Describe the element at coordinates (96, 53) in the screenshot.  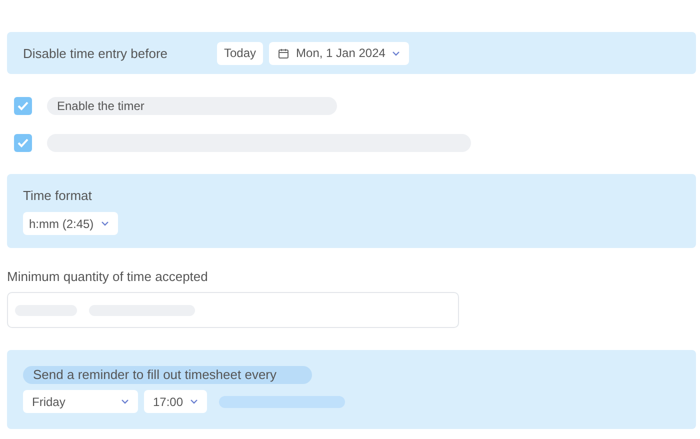
I see `setting-label: Disable time entry before` at that location.